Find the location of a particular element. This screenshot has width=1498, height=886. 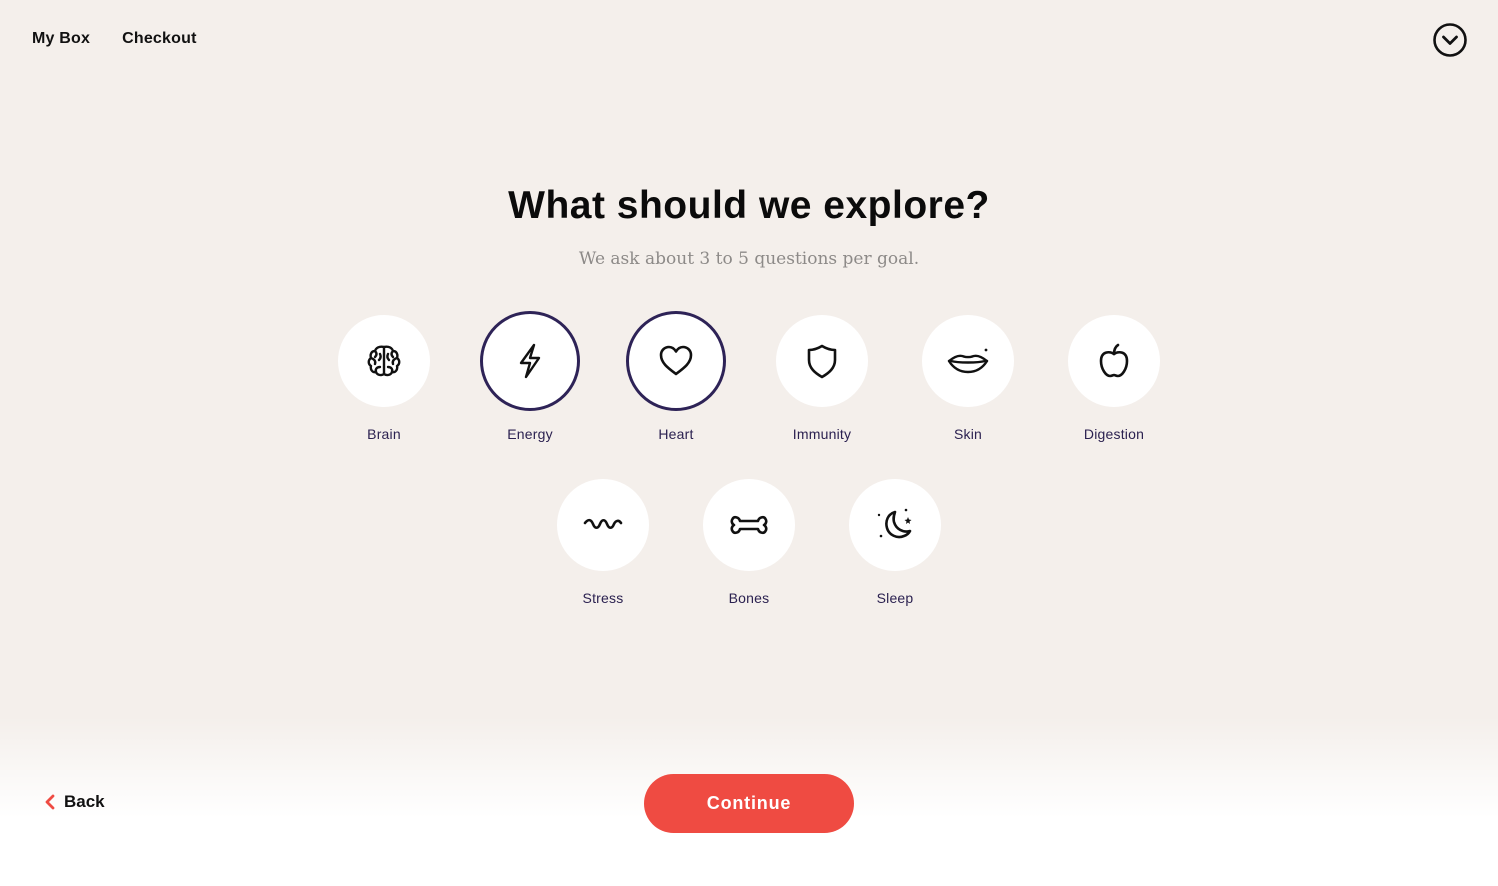

apple-icon is located at coordinates (1114, 360).